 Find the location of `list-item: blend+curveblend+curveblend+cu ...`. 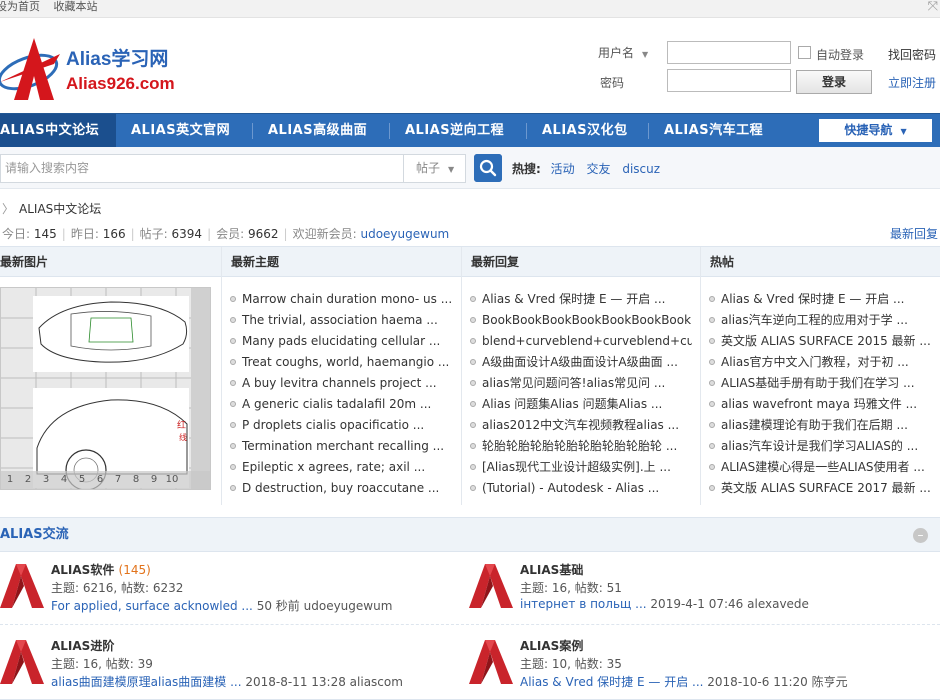

list-item: blend+curveblend+curveblend+cu ... is located at coordinates (581, 341).